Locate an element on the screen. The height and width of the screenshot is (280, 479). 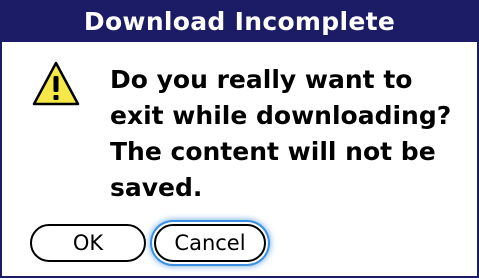
ok-button: OK is located at coordinates (88, 243).